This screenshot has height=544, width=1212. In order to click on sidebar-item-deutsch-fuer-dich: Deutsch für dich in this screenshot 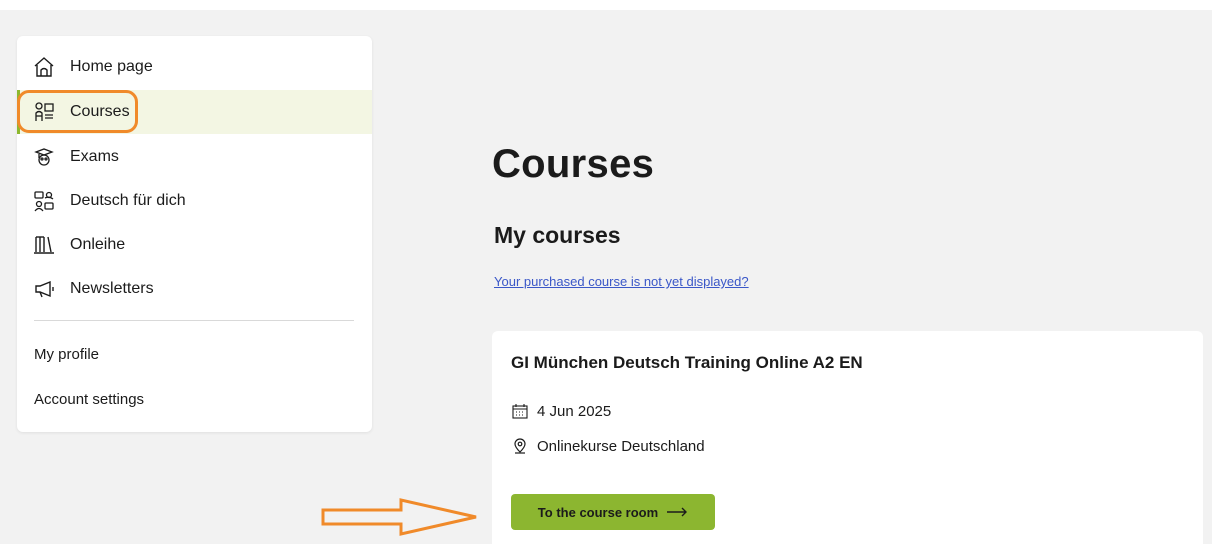, I will do `click(194, 201)`.